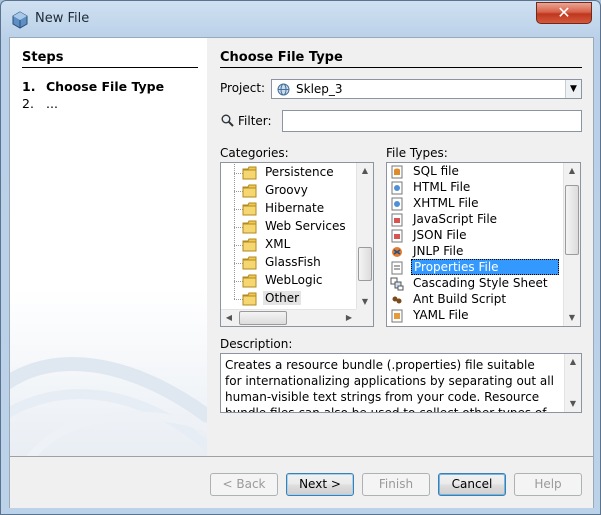 This screenshot has width=601, height=515. I want to click on yaml-file-icon, so click(397, 316).